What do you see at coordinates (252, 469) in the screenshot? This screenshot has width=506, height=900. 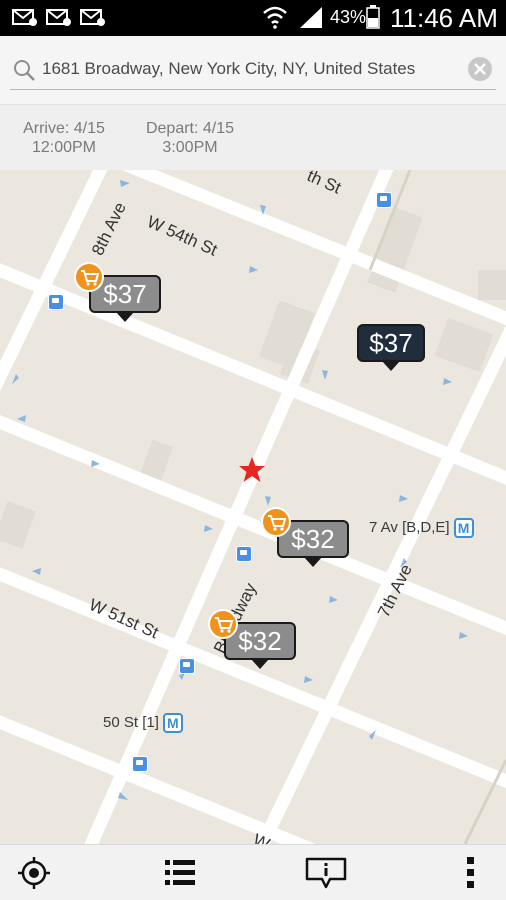 I see `star-icon` at bounding box center [252, 469].